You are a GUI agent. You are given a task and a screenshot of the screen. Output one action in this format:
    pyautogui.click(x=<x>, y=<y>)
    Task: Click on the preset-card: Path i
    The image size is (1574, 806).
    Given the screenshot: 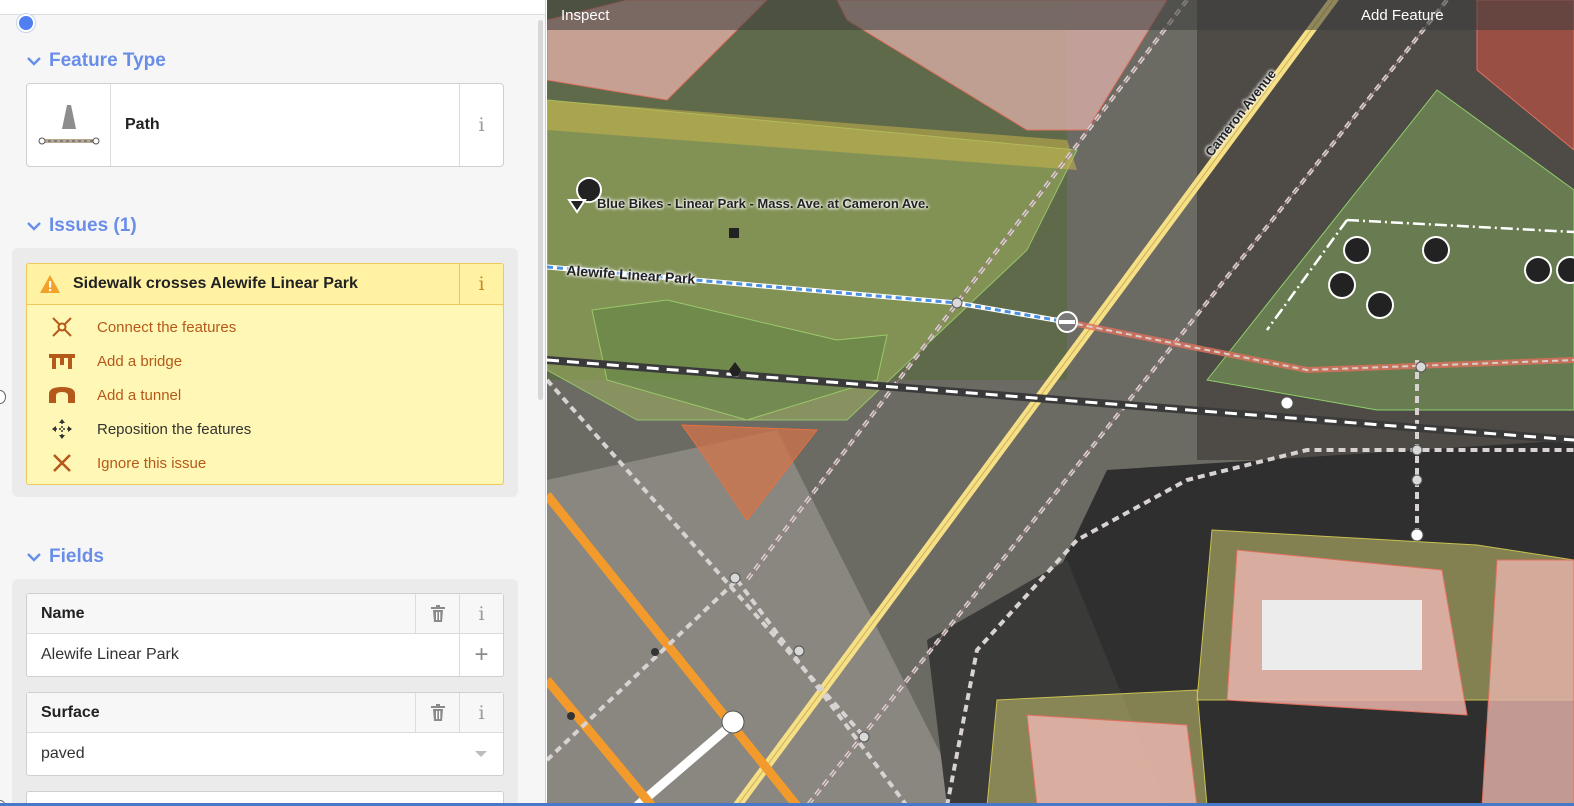 What is the action you would take?
    pyautogui.click(x=265, y=125)
    